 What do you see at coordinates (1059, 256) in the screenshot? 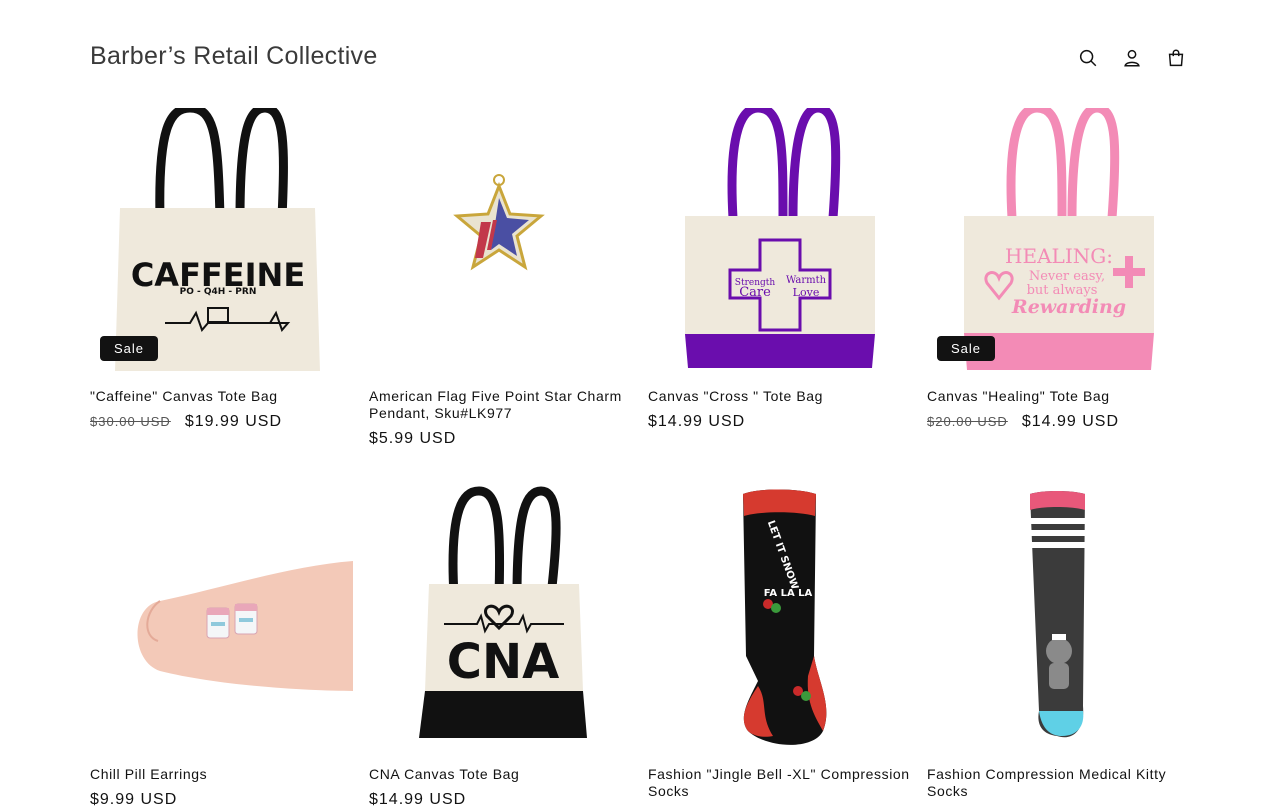
I see `svg-text: HEALING:` at bounding box center [1059, 256].